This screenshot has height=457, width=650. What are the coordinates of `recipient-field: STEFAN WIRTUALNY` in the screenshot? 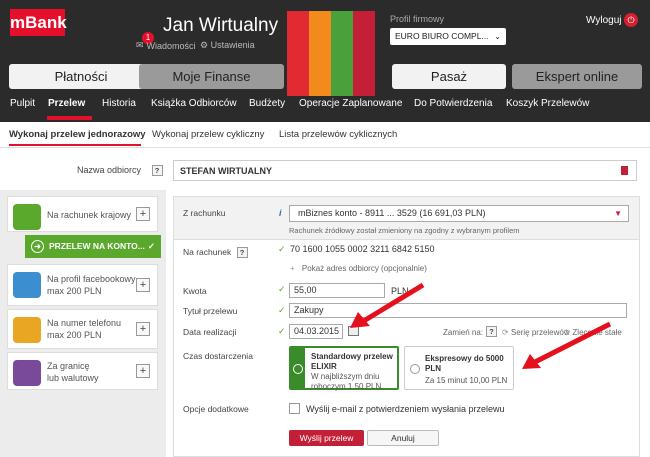 It's located at (405, 170).